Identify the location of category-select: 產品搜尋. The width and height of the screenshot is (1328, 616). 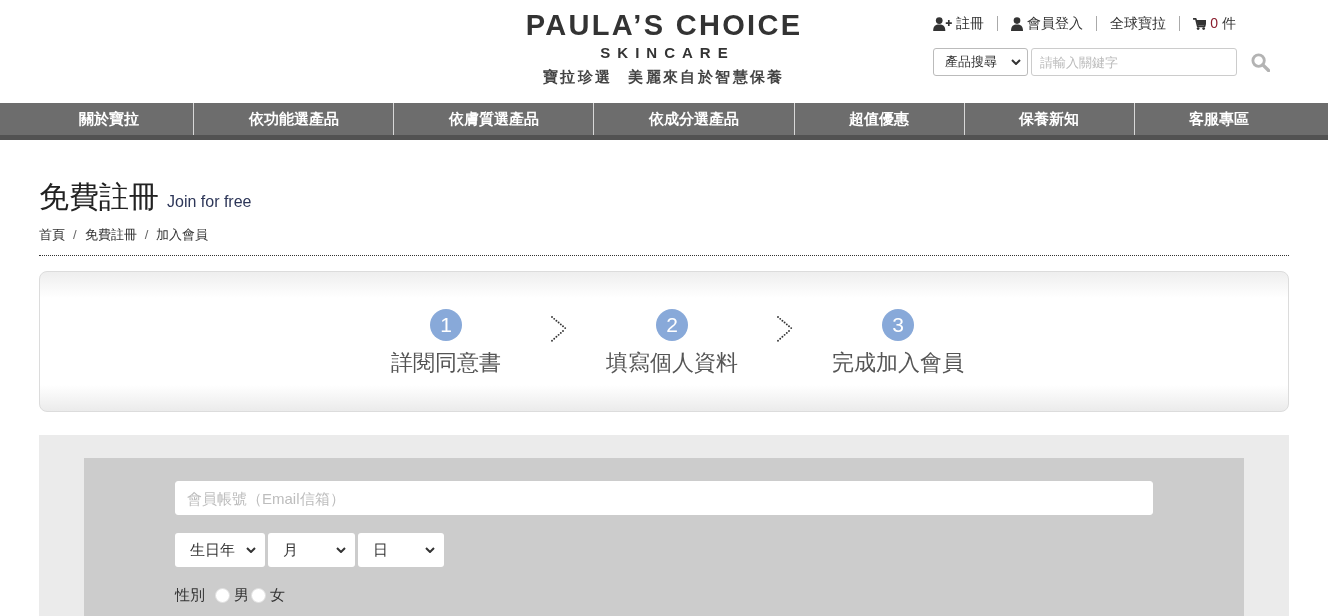
(981, 62).